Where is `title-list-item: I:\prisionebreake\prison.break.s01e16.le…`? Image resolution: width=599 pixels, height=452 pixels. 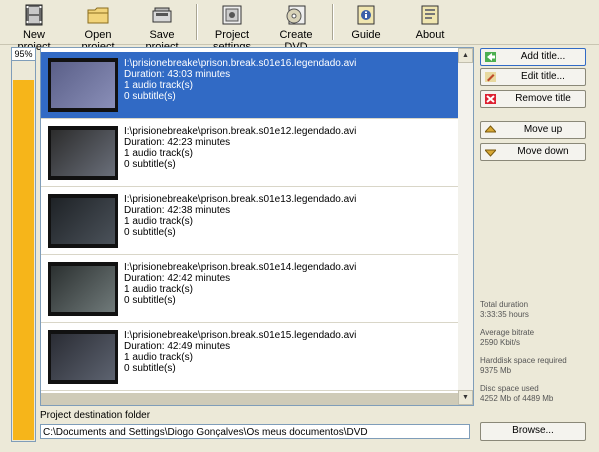
title-list-item: I:\prisionebreake\prison.break.s01e16.le… is located at coordinates (249, 85).